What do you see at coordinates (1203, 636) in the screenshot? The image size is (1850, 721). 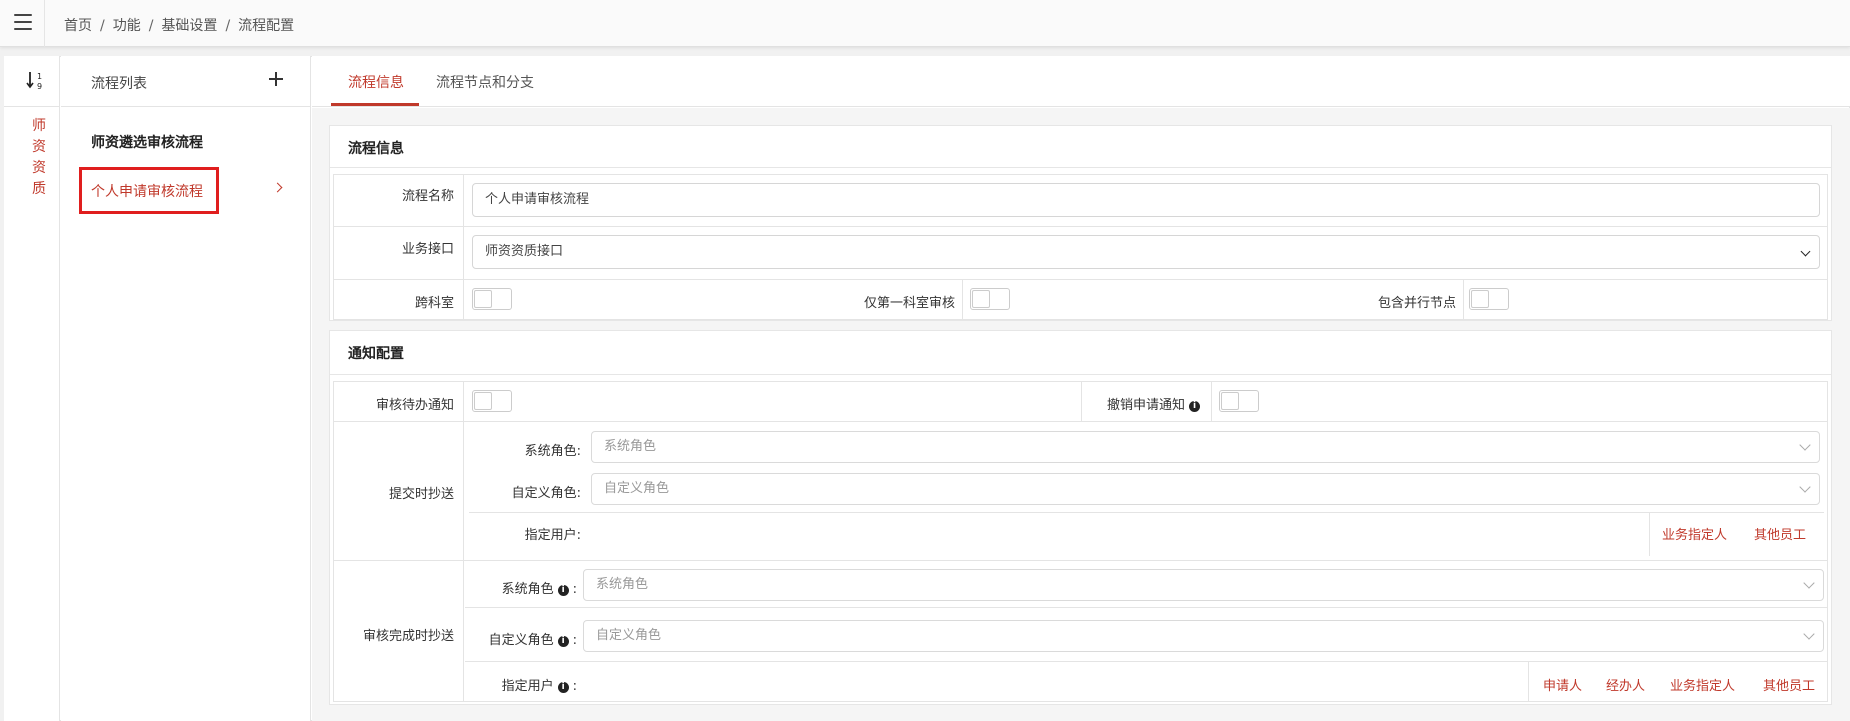 I see `complete-custom-role-select: 自定义角色` at bounding box center [1203, 636].